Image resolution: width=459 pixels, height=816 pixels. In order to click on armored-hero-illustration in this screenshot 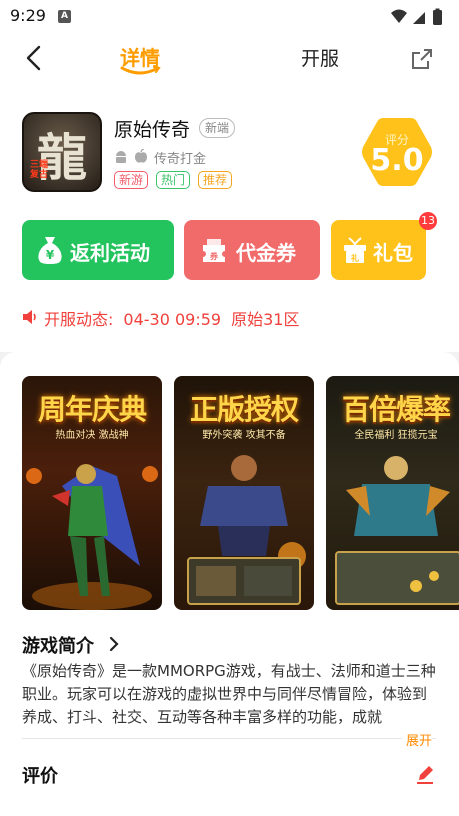, I will do `click(246, 530)`.